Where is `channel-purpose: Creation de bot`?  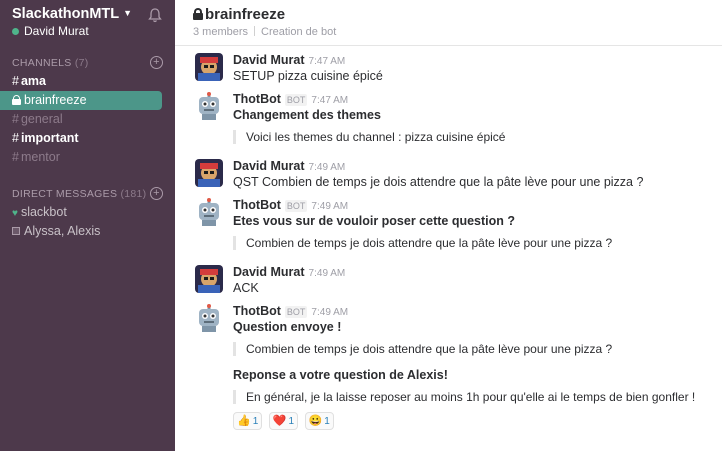
channel-purpose: Creation de bot is located at coordinates (299, 32).